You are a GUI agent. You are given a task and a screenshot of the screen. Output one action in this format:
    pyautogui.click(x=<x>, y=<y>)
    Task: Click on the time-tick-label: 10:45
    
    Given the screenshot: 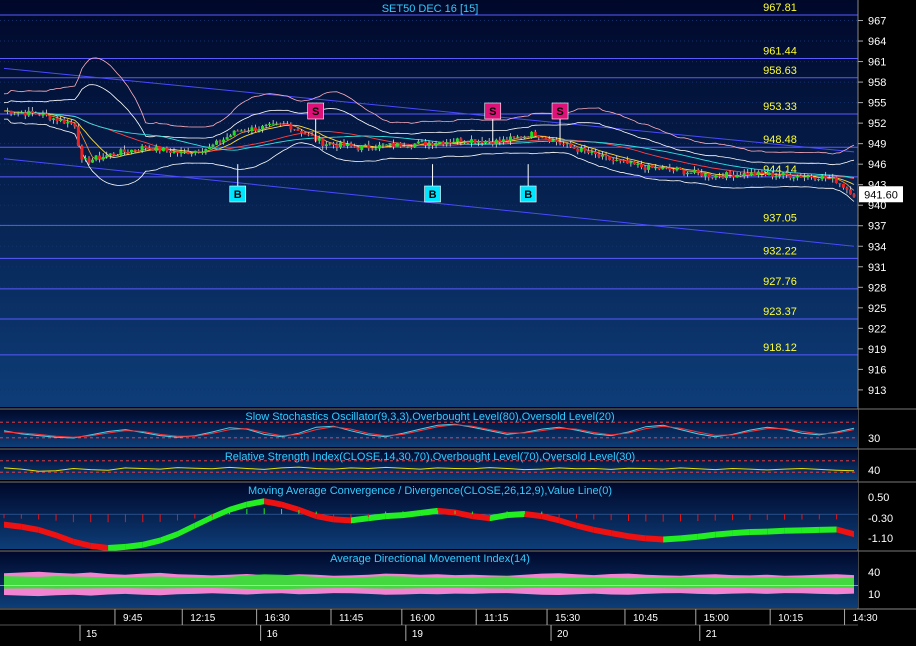 What is the action you would take?
    pyautogui.click(x=645, y=618)
    